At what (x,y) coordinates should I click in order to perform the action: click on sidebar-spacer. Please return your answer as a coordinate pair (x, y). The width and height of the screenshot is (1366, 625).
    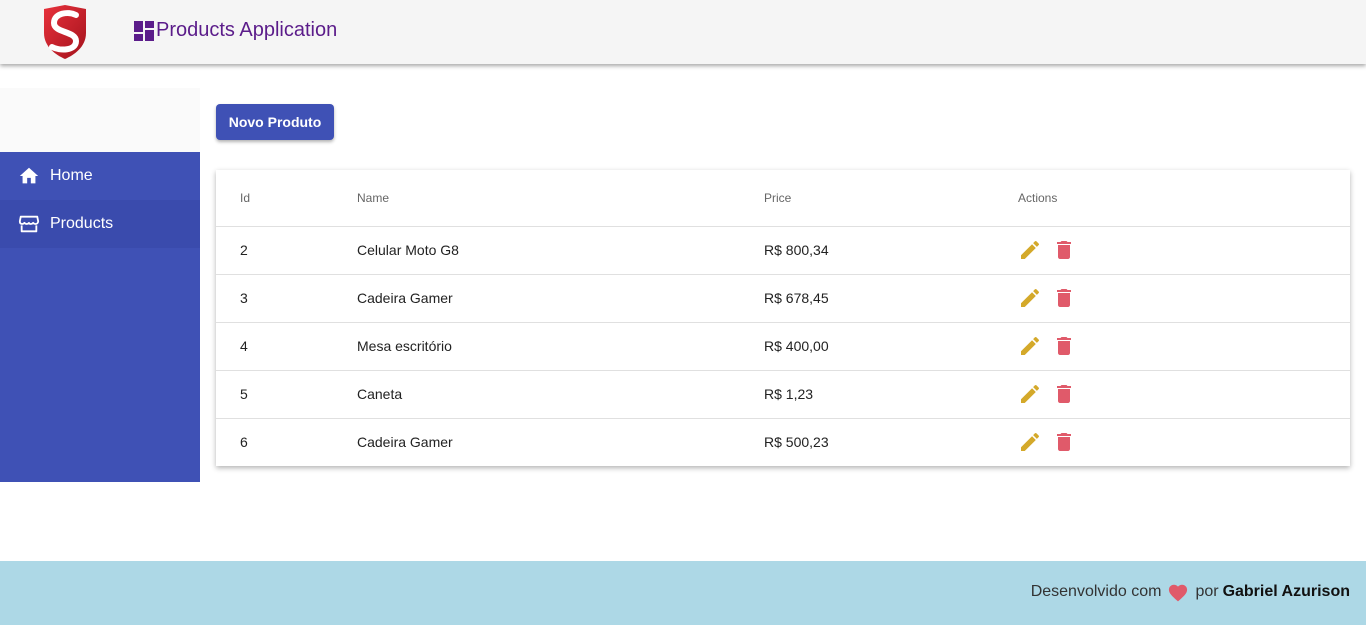
    Looking at the image, I should click on (100, 120).